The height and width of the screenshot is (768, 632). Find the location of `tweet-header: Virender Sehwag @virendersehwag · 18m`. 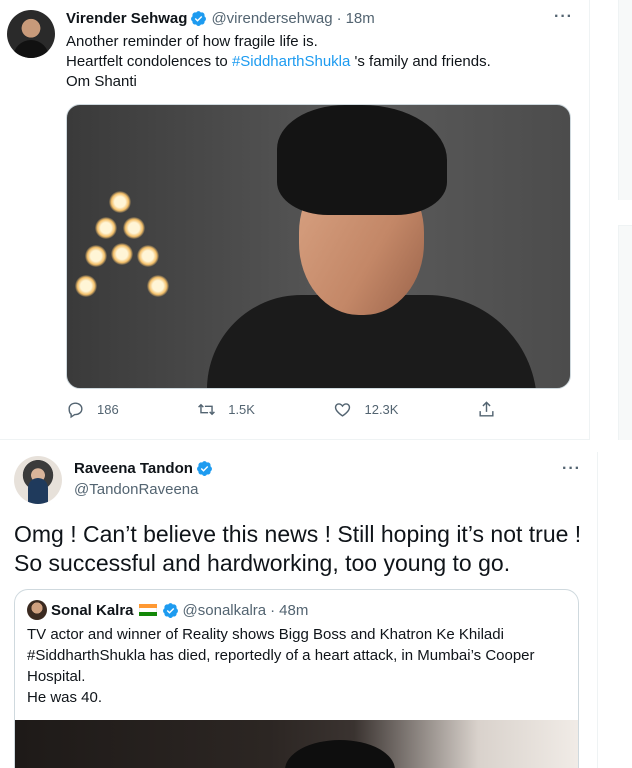

tweet-header: Virender Sehwag @virendersehwag · 18m is located at coordinates (220, 18).